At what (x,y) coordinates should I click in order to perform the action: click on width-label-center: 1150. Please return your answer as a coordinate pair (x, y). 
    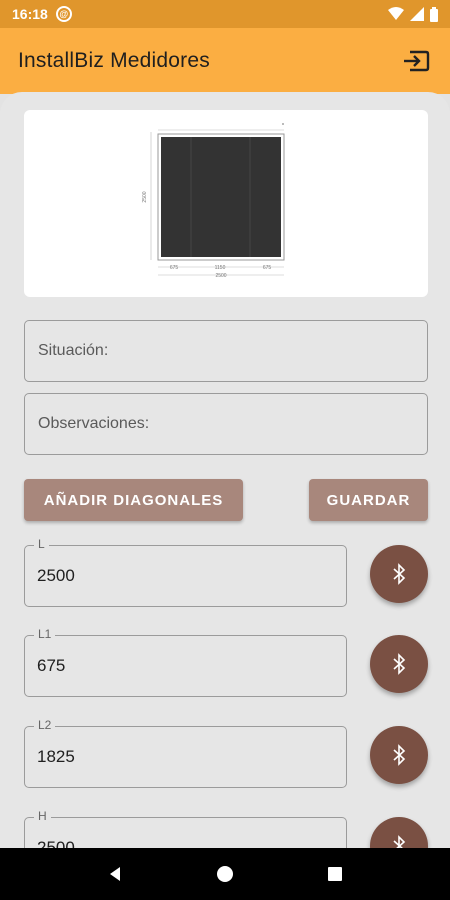
    Looking at the image, I should click on (220, 268).